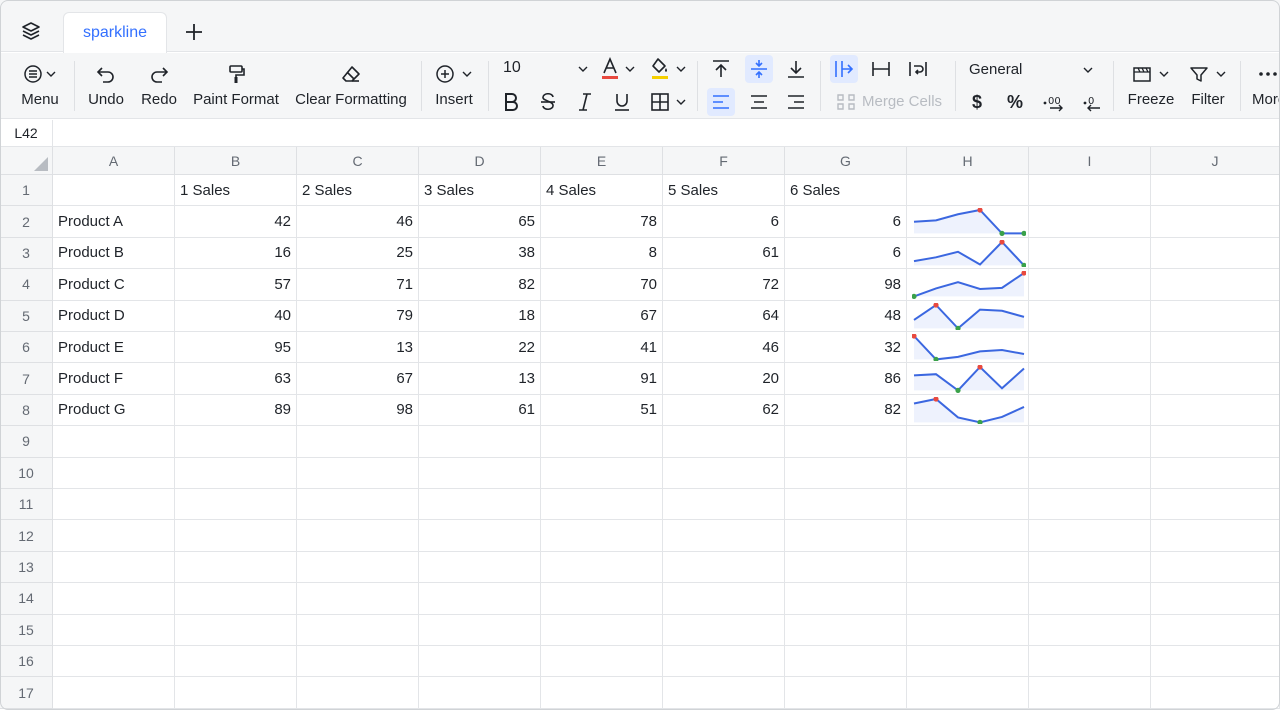 Image resolution: width=1280 pixels, height=710 pixels. What do you see at coordinates (480, 191) in the screenshot?
I see `cell-d1: 3 Sales` at bounding box center [480, 191].